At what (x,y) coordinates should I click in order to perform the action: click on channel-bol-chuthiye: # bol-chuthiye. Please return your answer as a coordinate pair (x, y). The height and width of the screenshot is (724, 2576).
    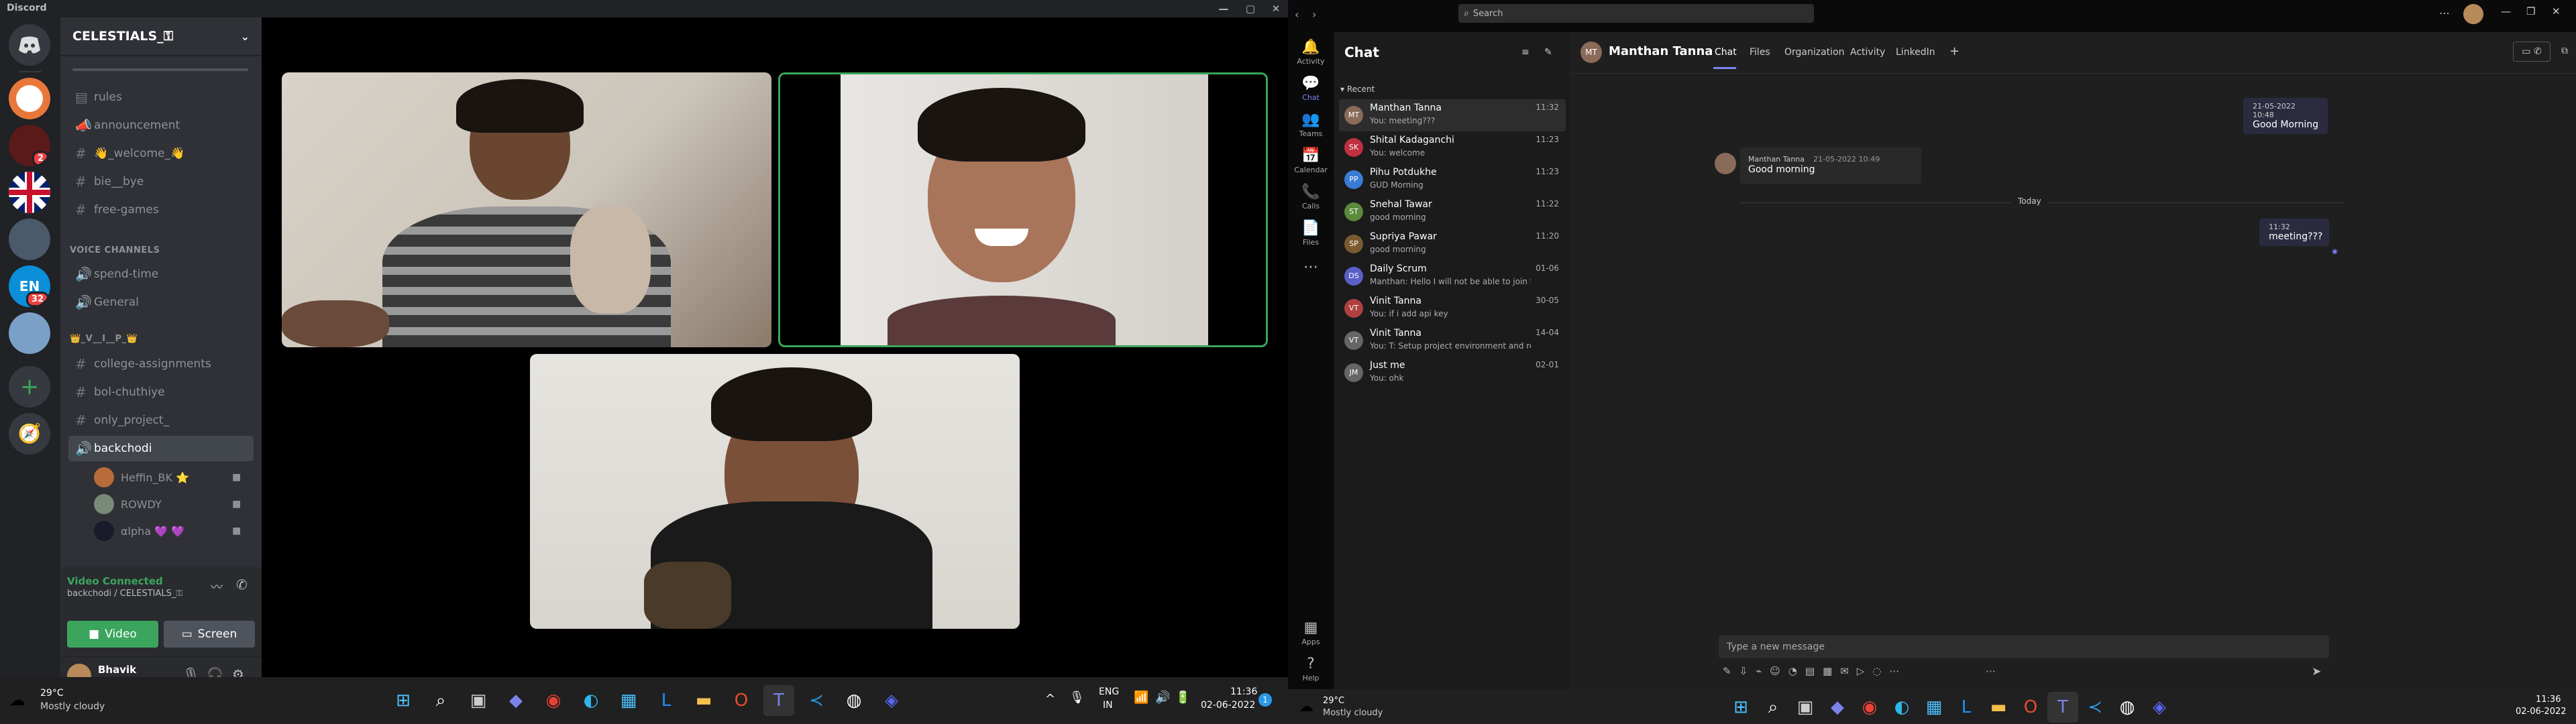
    Looking at the image, I should click on (161, 392).